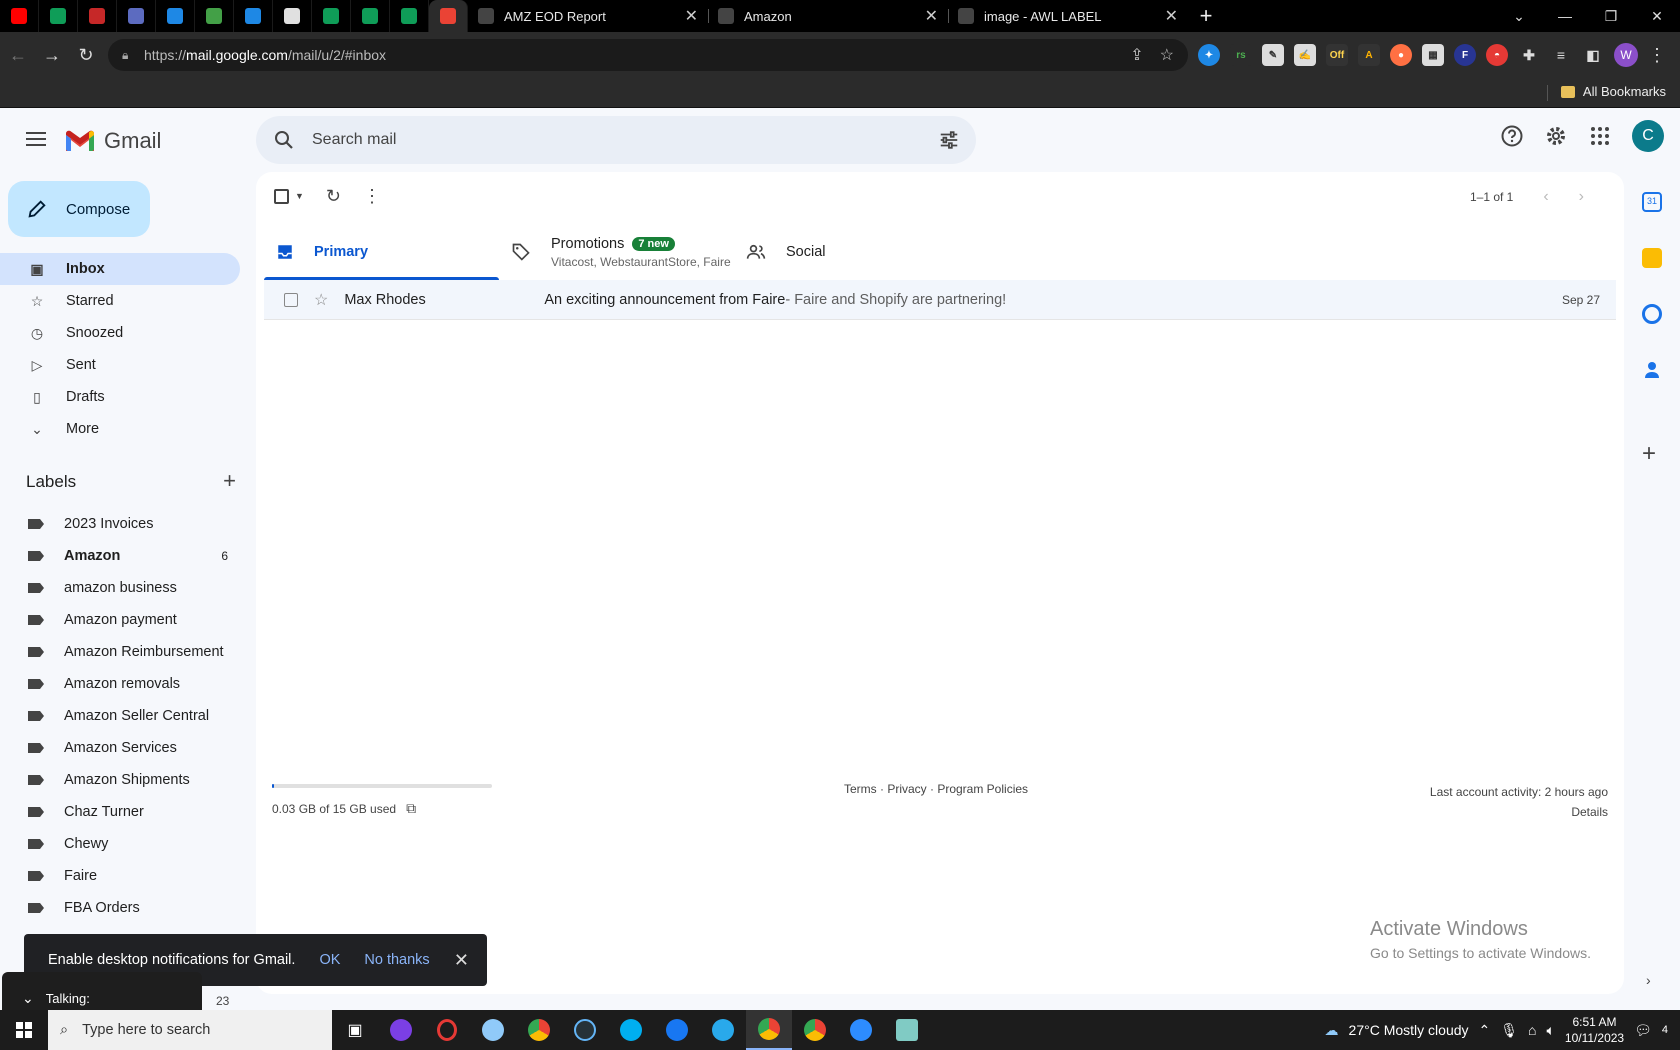 The height and width of the screenshot is (1050, 1680). What do you see at coordinates (1652, 370) in the screenshot?
I see `contacts-icon` at bounding box center [1652, 370].